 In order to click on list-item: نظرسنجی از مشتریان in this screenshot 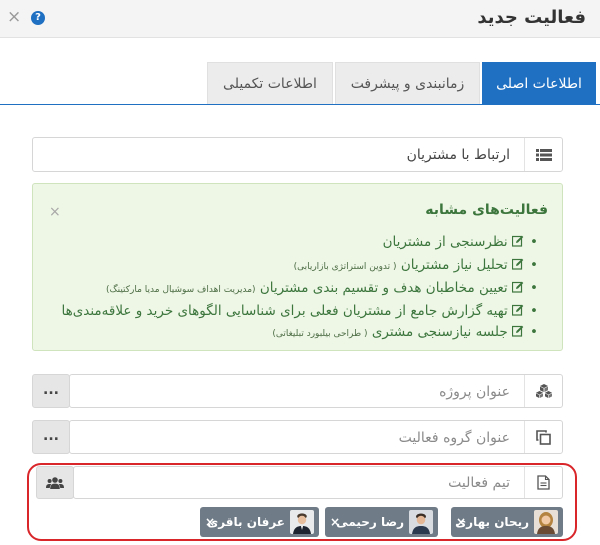, I will do `click(290, 243)`.